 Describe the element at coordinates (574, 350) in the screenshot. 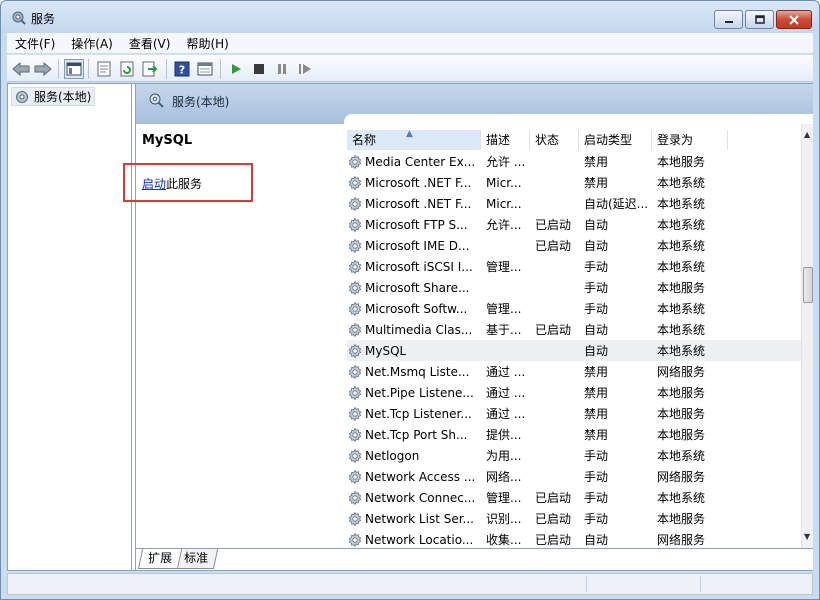

I see `list-item: MySQL 自动 本地系统` at that location.